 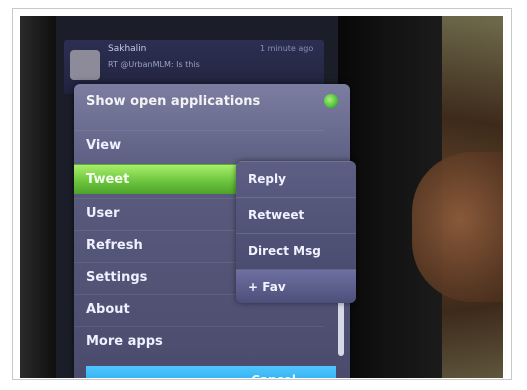 What do you see at coordinates (127, 49) in the screenshot?
I see `notification-name: Sakhalin` at bounding box center [127, 49].